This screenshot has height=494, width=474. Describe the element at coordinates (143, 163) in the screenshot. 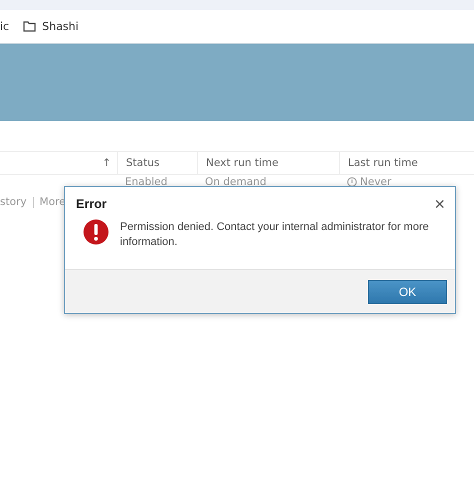

I see `column-header: Status` at that location.